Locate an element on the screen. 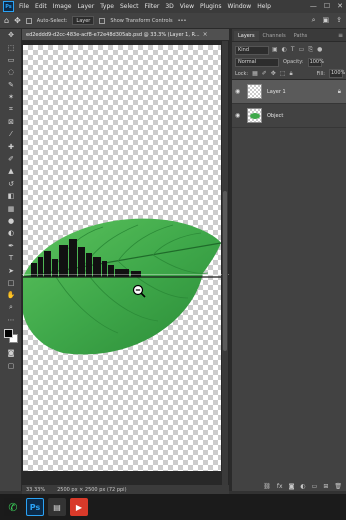  workspace-icon: ▣ is located at coordinates (326, 20).